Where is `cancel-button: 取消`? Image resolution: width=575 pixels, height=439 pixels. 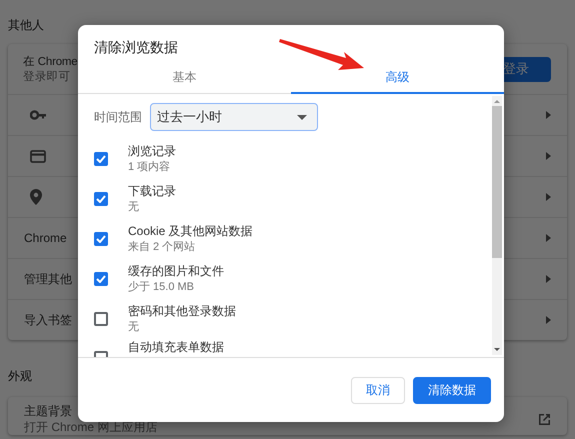 cancel-button: 取消 is located at coordinates (378, 390).